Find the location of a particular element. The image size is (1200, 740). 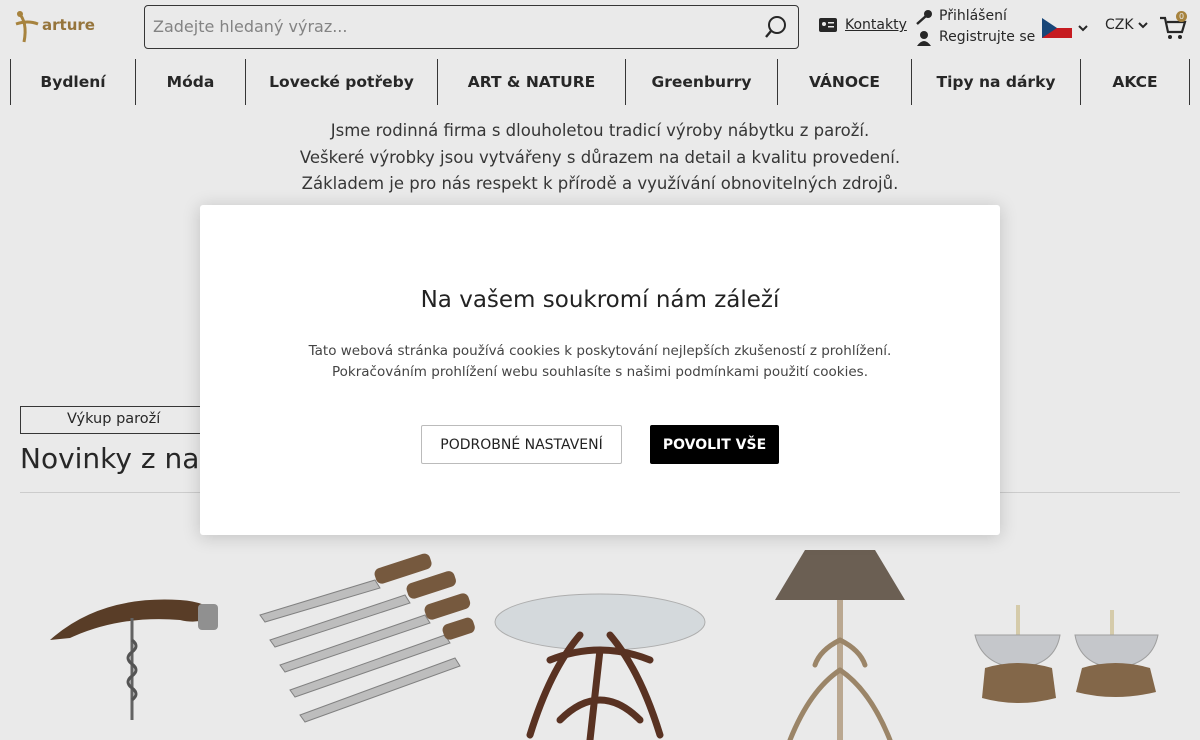

cookie-settings-button: PODROBNÉ NASTAVENÍ is located at coordinates (521, 444).